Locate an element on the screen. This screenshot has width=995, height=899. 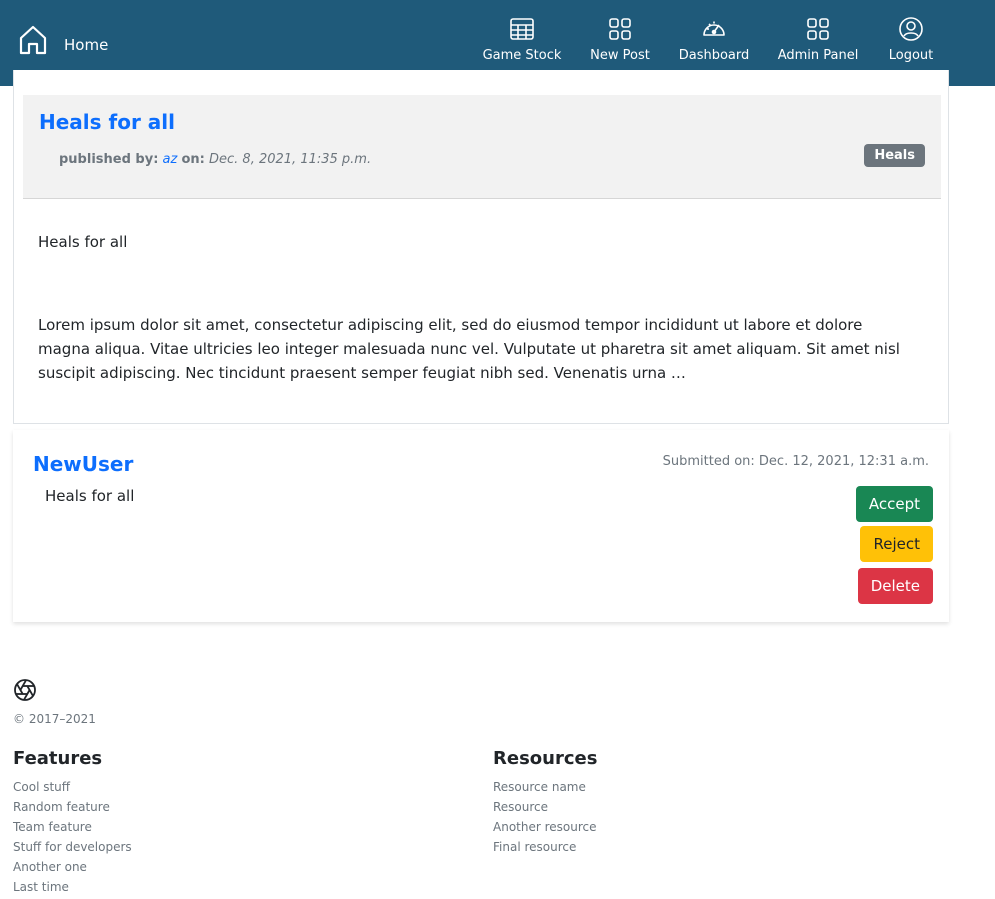
submitter-username: NewUser is located at coordinates (83, 464).